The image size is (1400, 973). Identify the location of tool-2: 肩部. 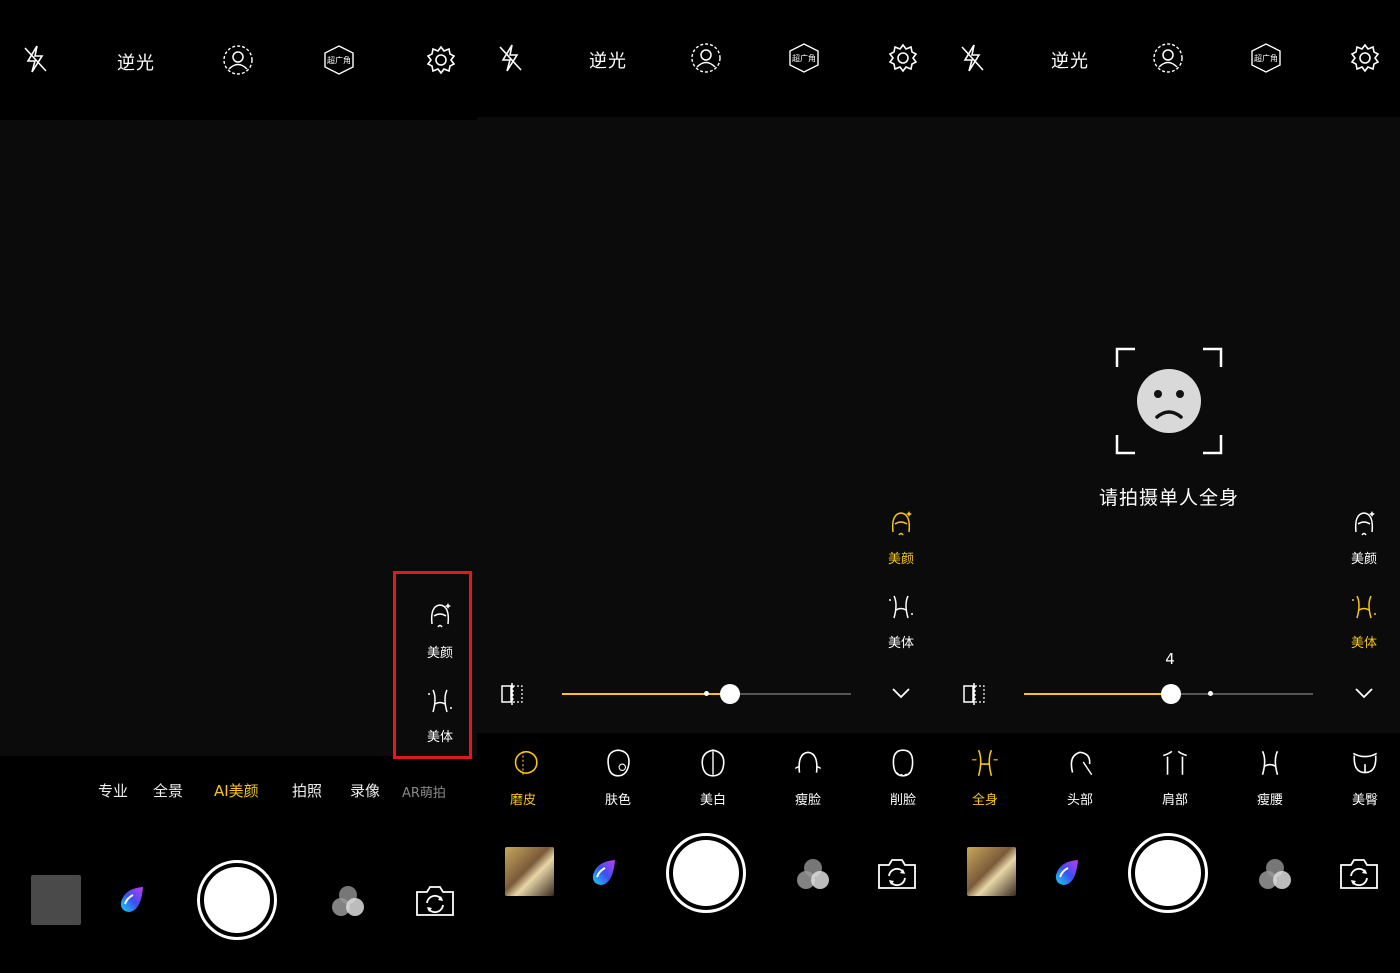
(1175, 777).